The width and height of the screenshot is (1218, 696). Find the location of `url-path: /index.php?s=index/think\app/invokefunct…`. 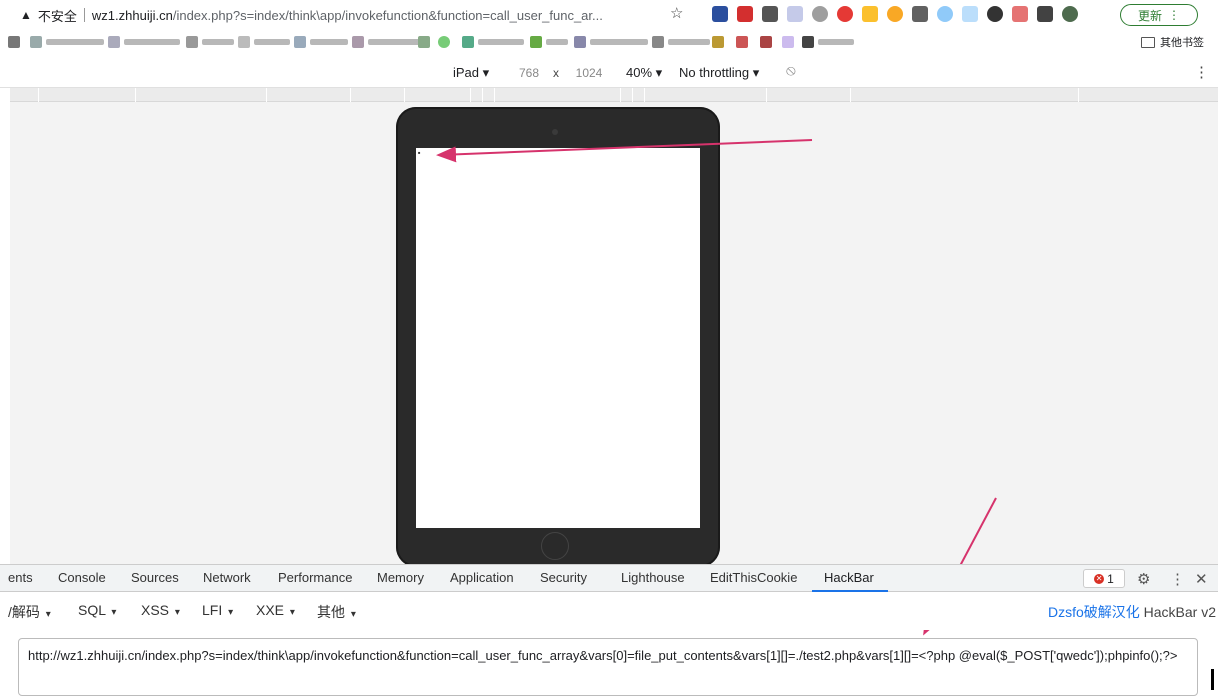

url-path: /index.php?s=index/think\app/invokefunct… is located at coordinates (387, 15).